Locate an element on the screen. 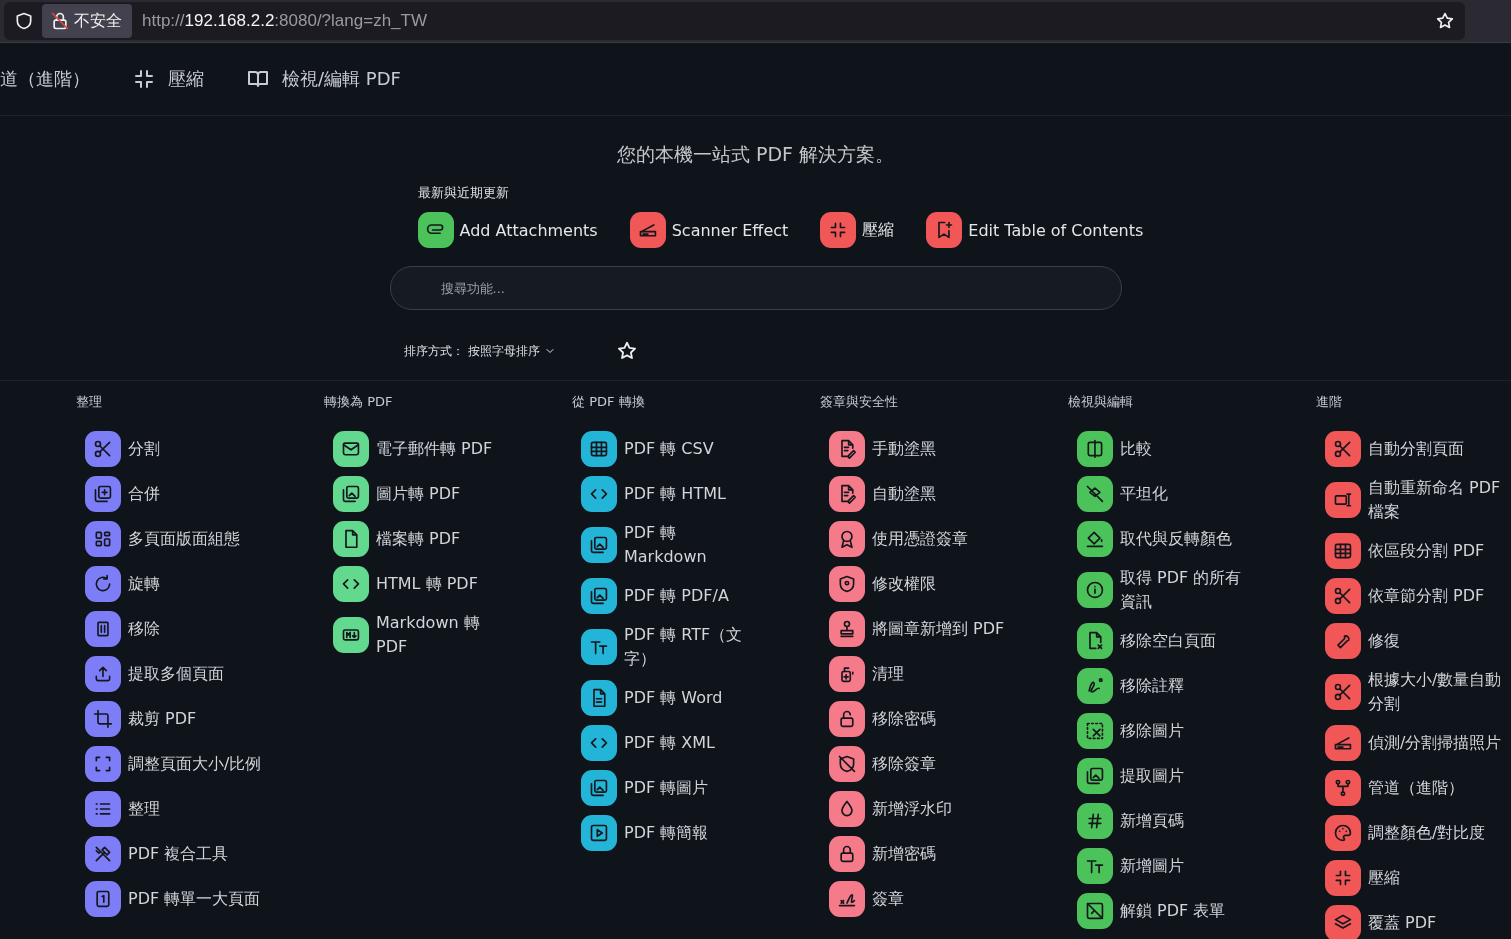 This screenshot has width=1511, height=939. tool-link: 調整顏色/對比度 is located at coordinates (1418, 833).